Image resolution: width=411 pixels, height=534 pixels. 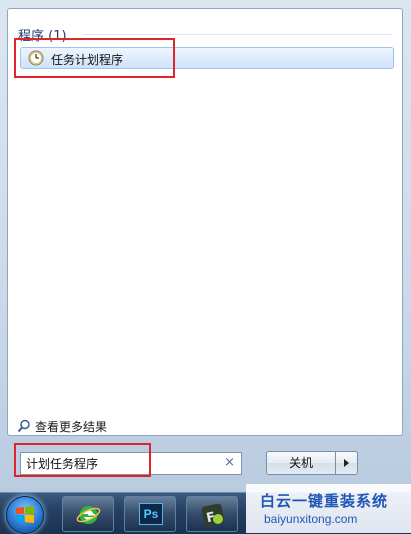 I want to click on shutdown-options-arrow-icon, so click(x=347, y=463).